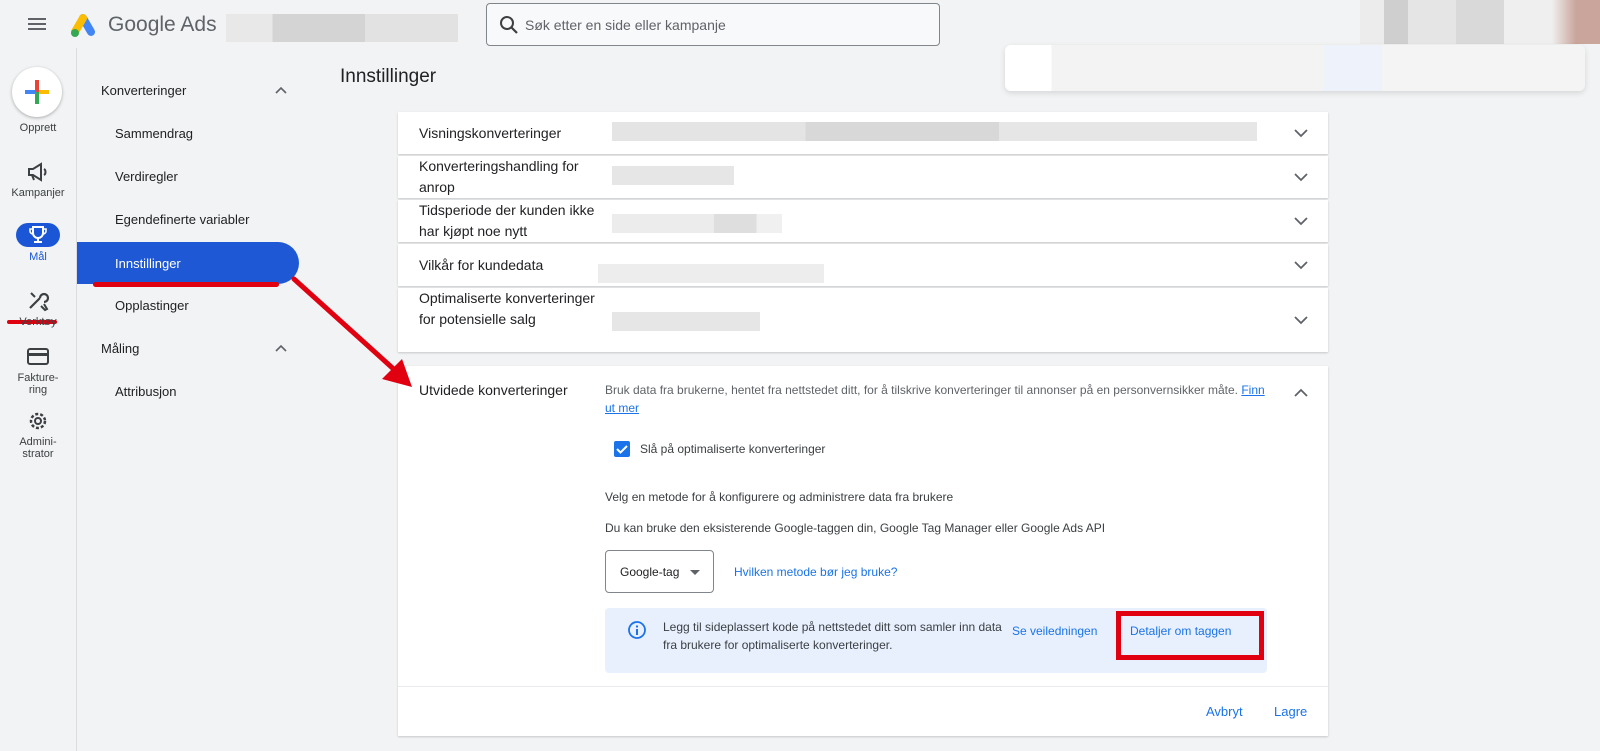 This screenshot has height=751, width=1600. I want to click on goals-active-pill, so click(38, 235).